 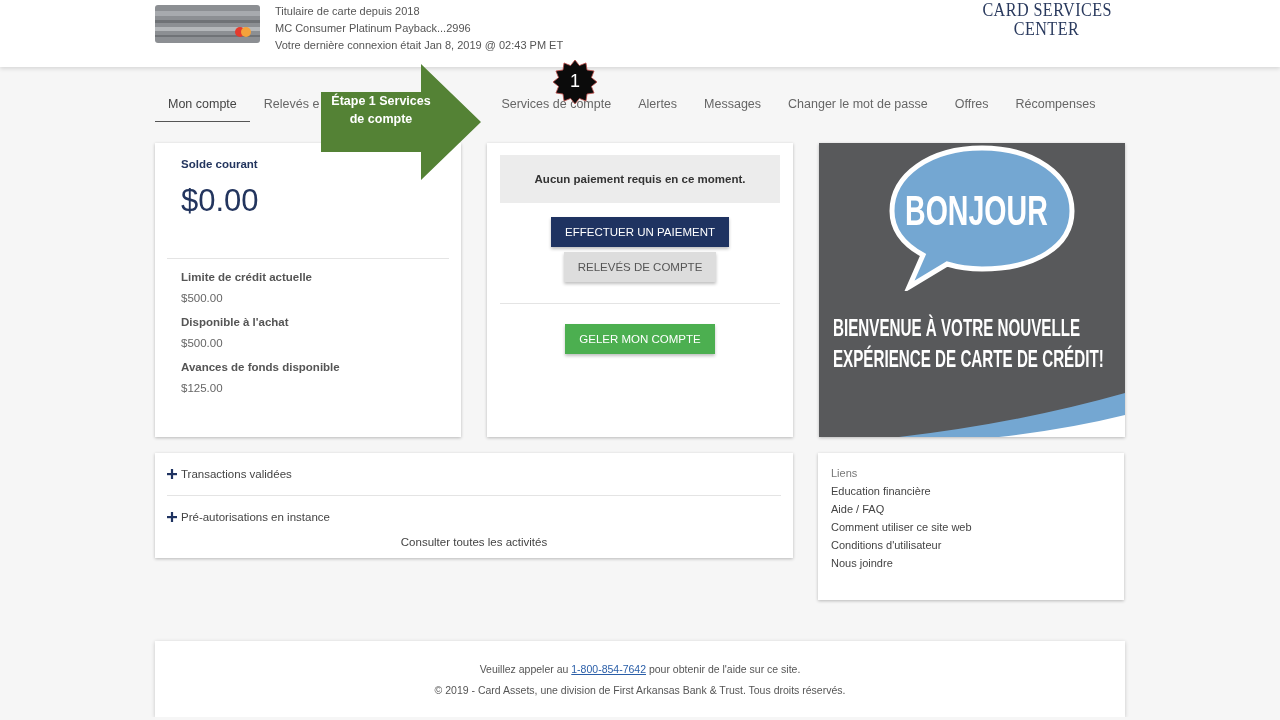 I want to click on help-link: Comment utiliser ce site web, so click(x=971, y=527).